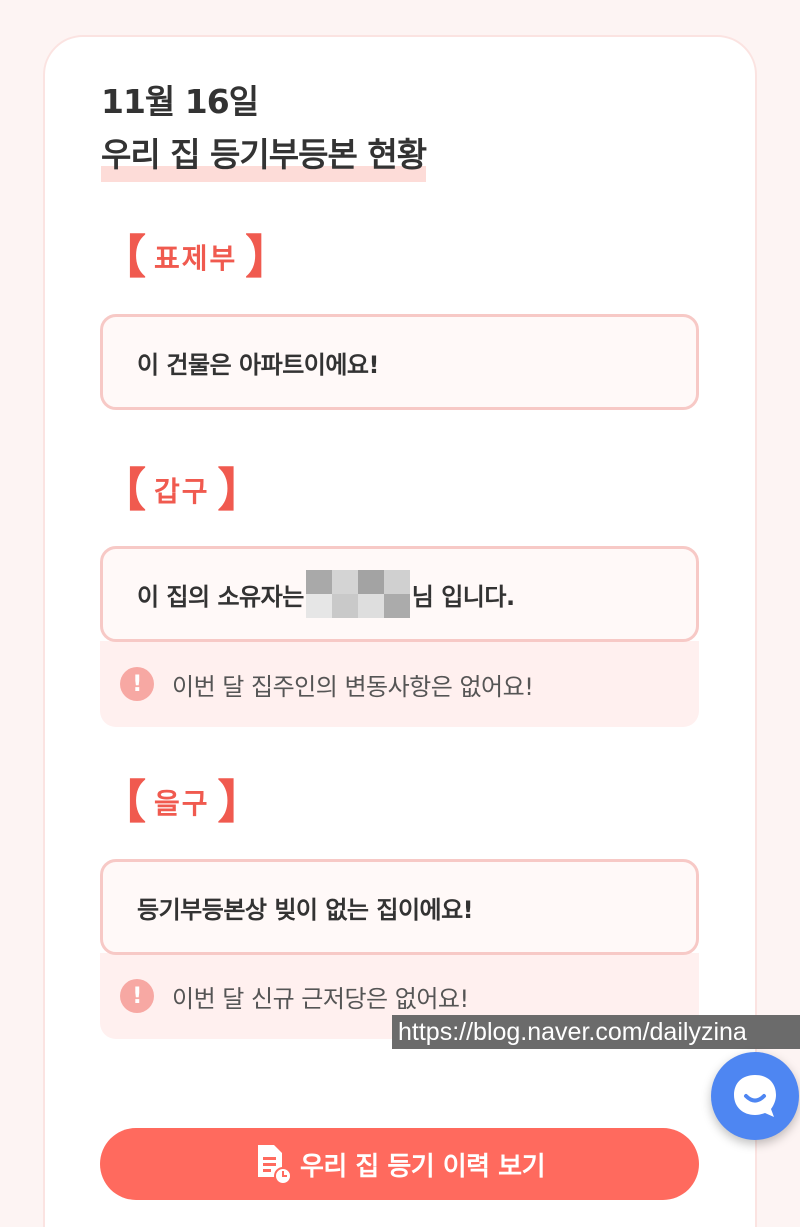  I want to click on debt-status-text: 등기부등본상 빚이 없는 집이에요!, so click(305, 909).